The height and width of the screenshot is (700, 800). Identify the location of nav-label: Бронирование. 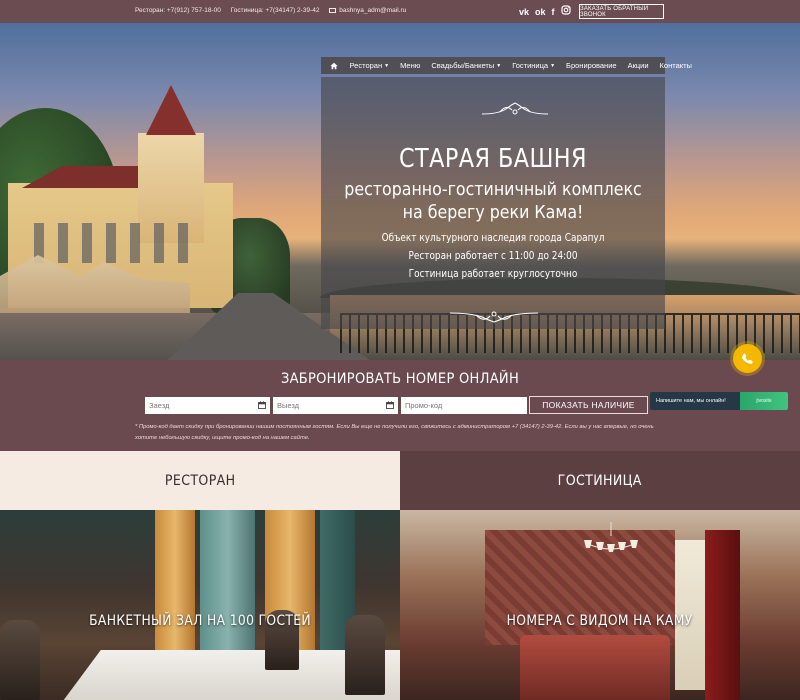
(591, 65).